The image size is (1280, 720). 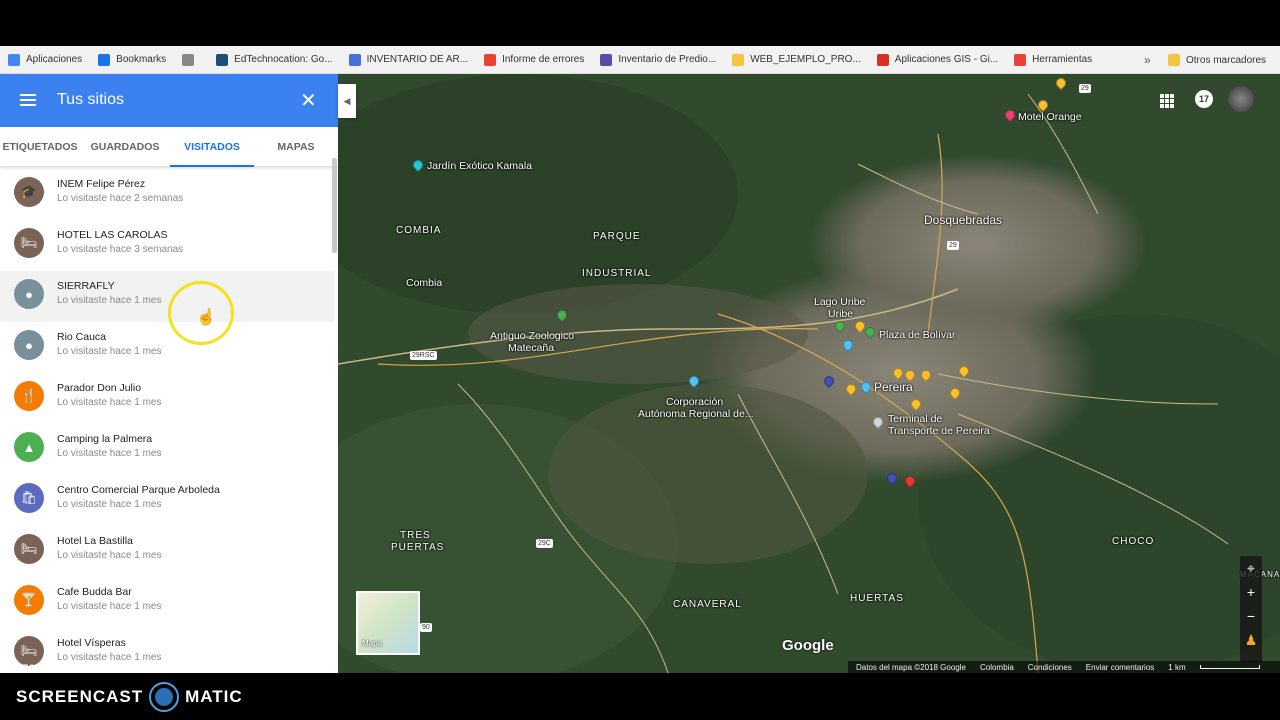 I want to click on map-terms: Condiciones, so click(x=1050, y=667).